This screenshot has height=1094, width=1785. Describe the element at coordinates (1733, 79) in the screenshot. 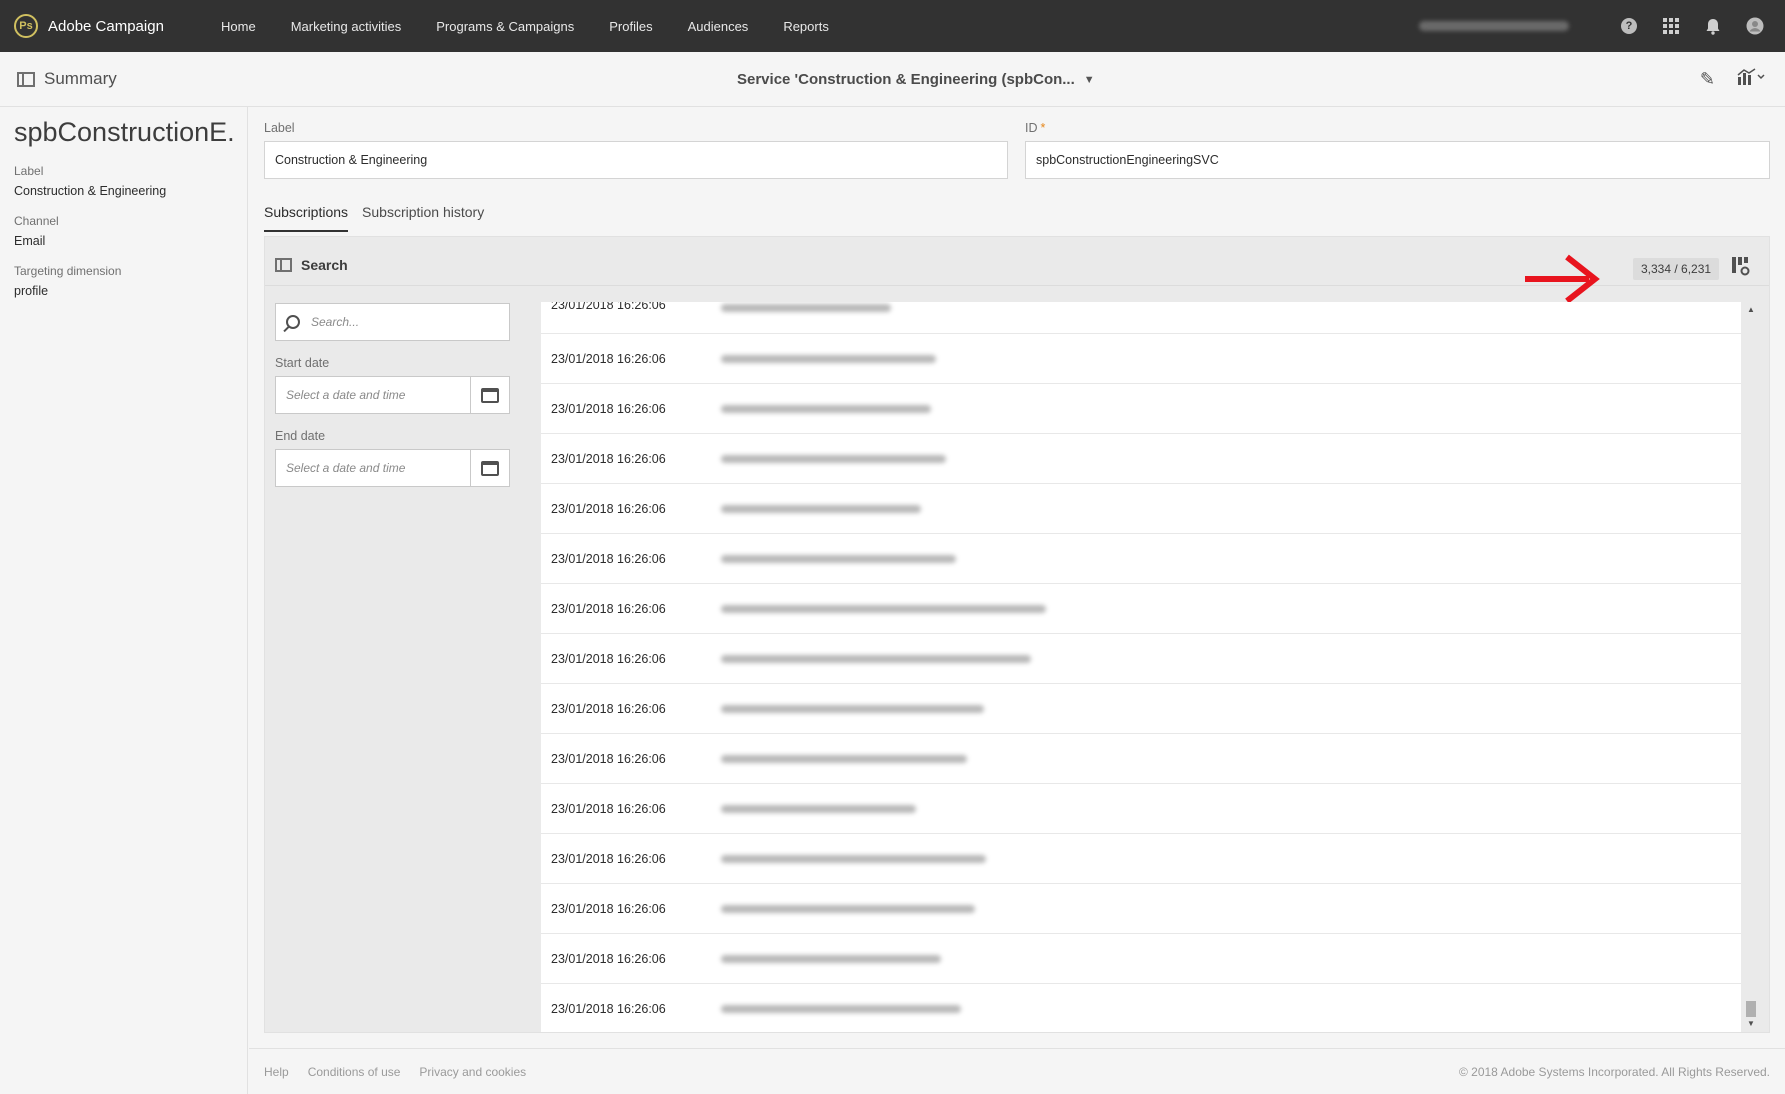

I see `header-actions: ✎` at that location.